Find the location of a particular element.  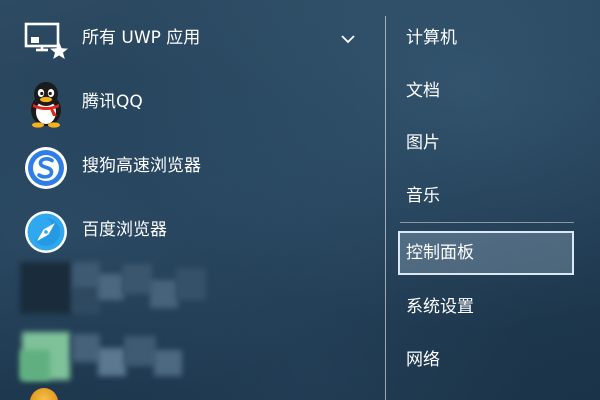

all-uwp-apps-label: 所有 UWP 应用 is located at coordinates (141, 38).